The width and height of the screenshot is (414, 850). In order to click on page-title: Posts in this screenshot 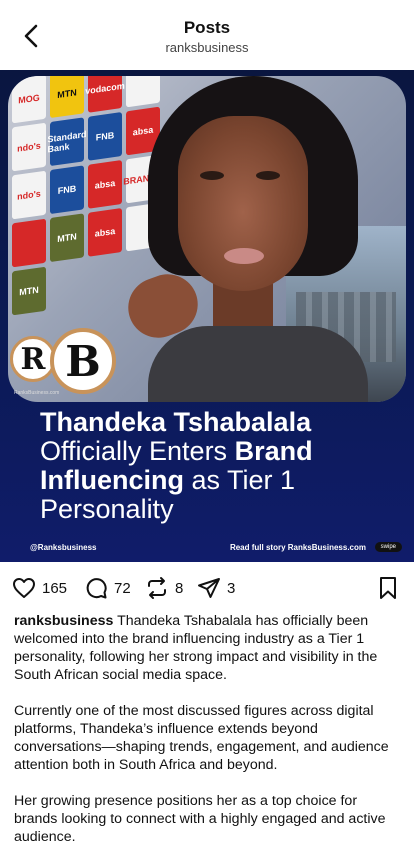, I will do `click(207, 27)`.